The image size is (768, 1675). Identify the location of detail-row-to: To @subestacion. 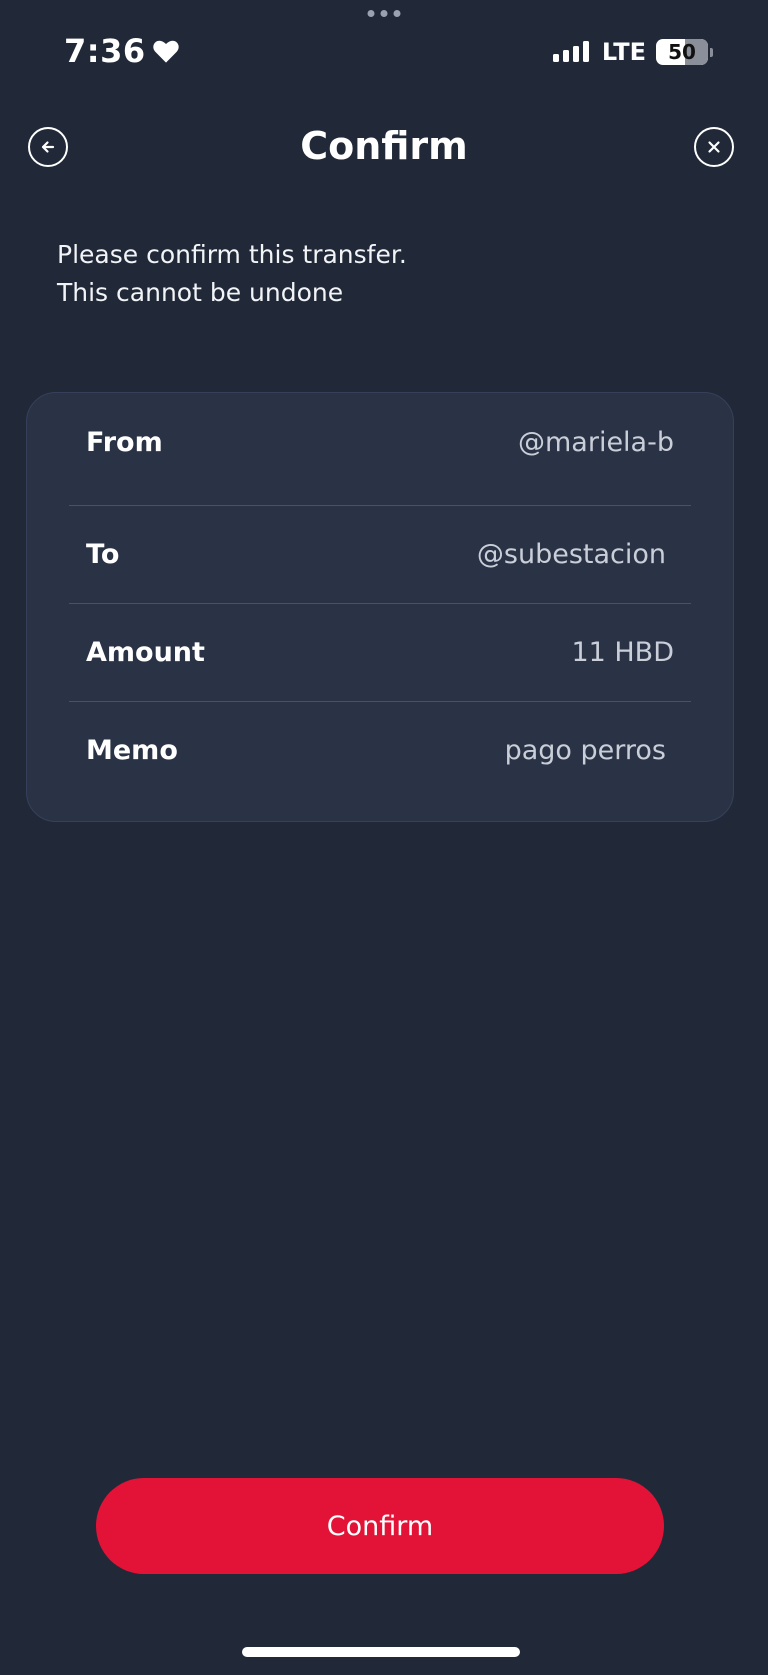
(380, 554).